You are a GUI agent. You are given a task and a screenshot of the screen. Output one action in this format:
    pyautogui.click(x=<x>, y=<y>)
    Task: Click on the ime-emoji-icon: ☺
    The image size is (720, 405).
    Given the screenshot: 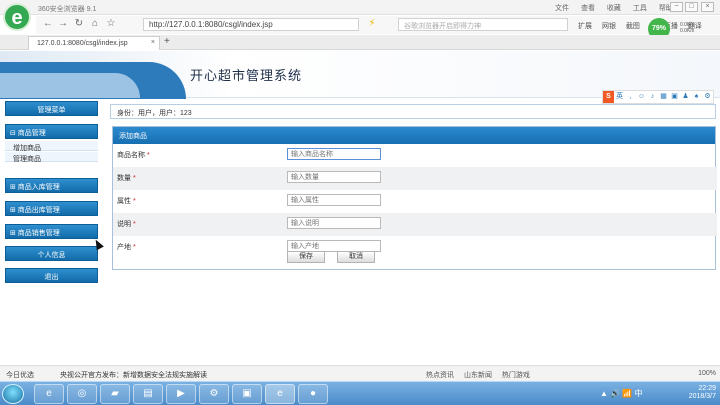 What is the action you would take?
    pyautogui.click(x=641, y=97)
    